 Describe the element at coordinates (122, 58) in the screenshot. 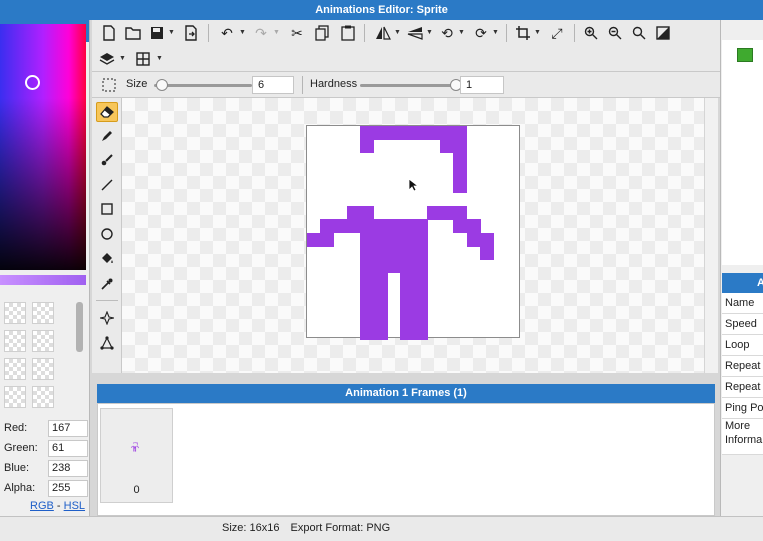

I see `layers-menu-caret-icon: ▼` at that location.